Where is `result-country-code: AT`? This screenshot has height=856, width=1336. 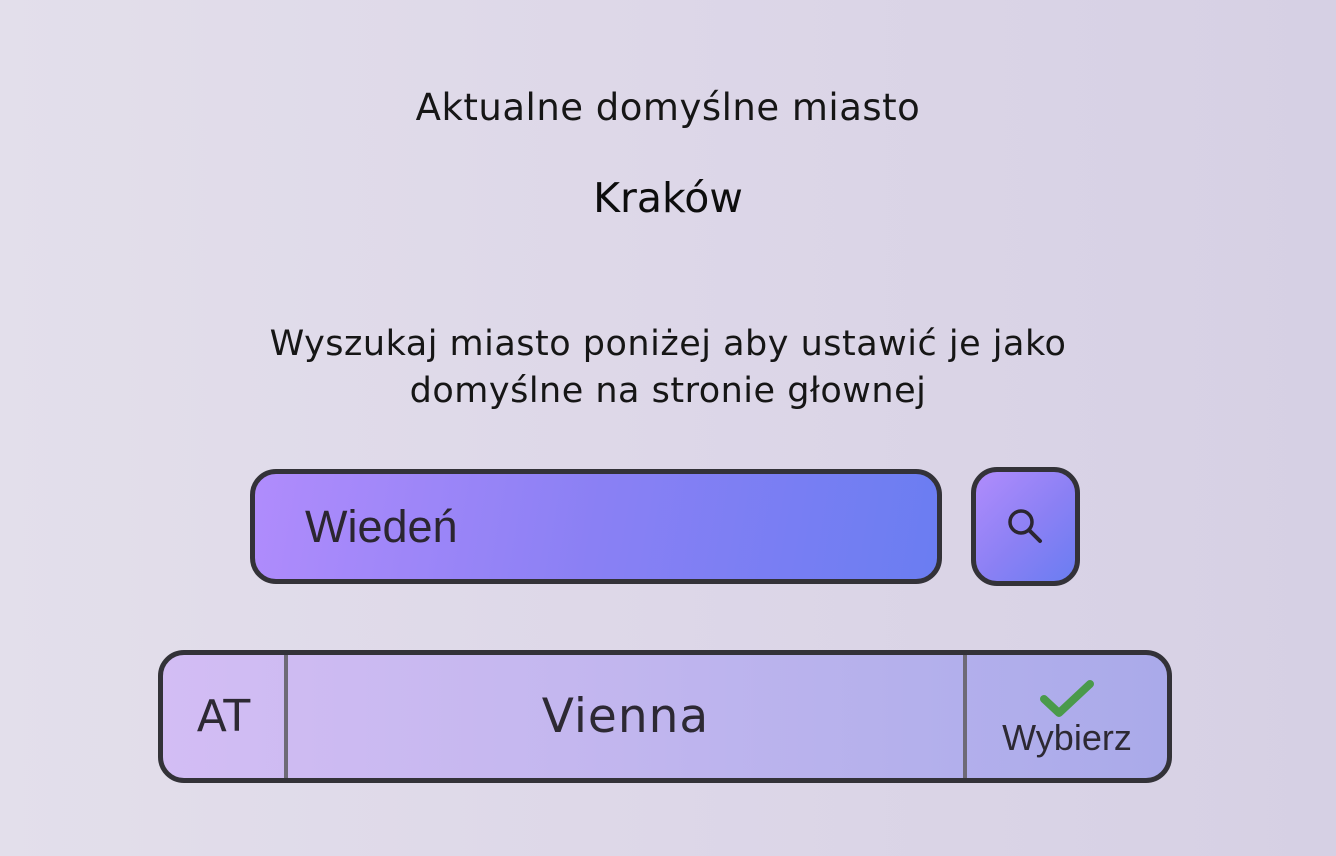
result-country-code: AT is located at coordinates (225, 716).